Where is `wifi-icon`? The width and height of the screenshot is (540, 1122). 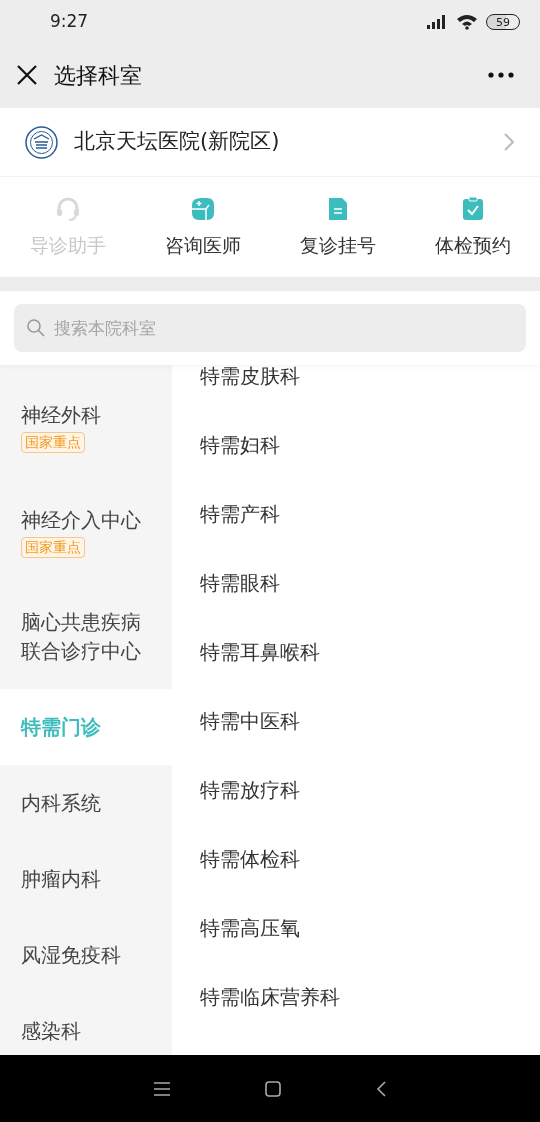
wifi-icon is located at coordinates (467, 22).